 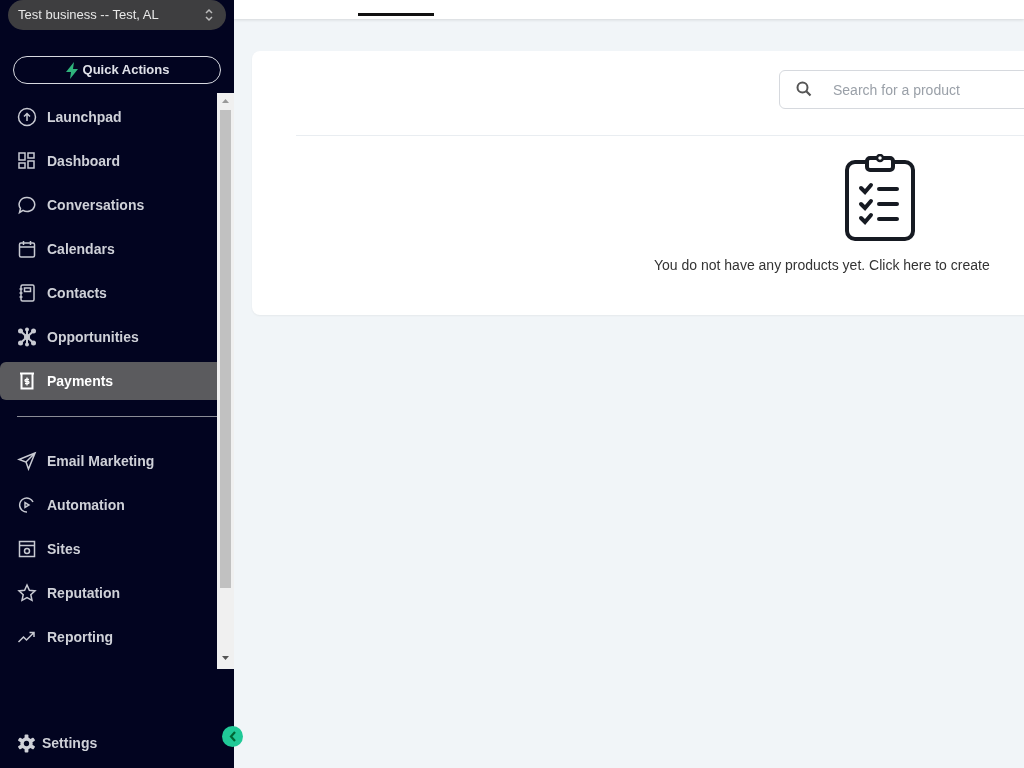 What do you see at coordinates (108, 205) in the screenshot?
I see `sidebar-item: Conversations` at bounding box center [108, 205].